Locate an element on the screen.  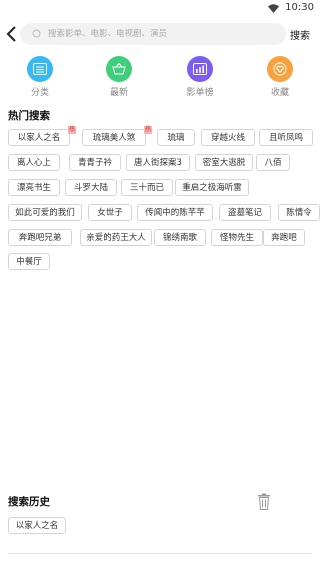
hot-tag: 陈情令 is located at coordinates (299, 212).